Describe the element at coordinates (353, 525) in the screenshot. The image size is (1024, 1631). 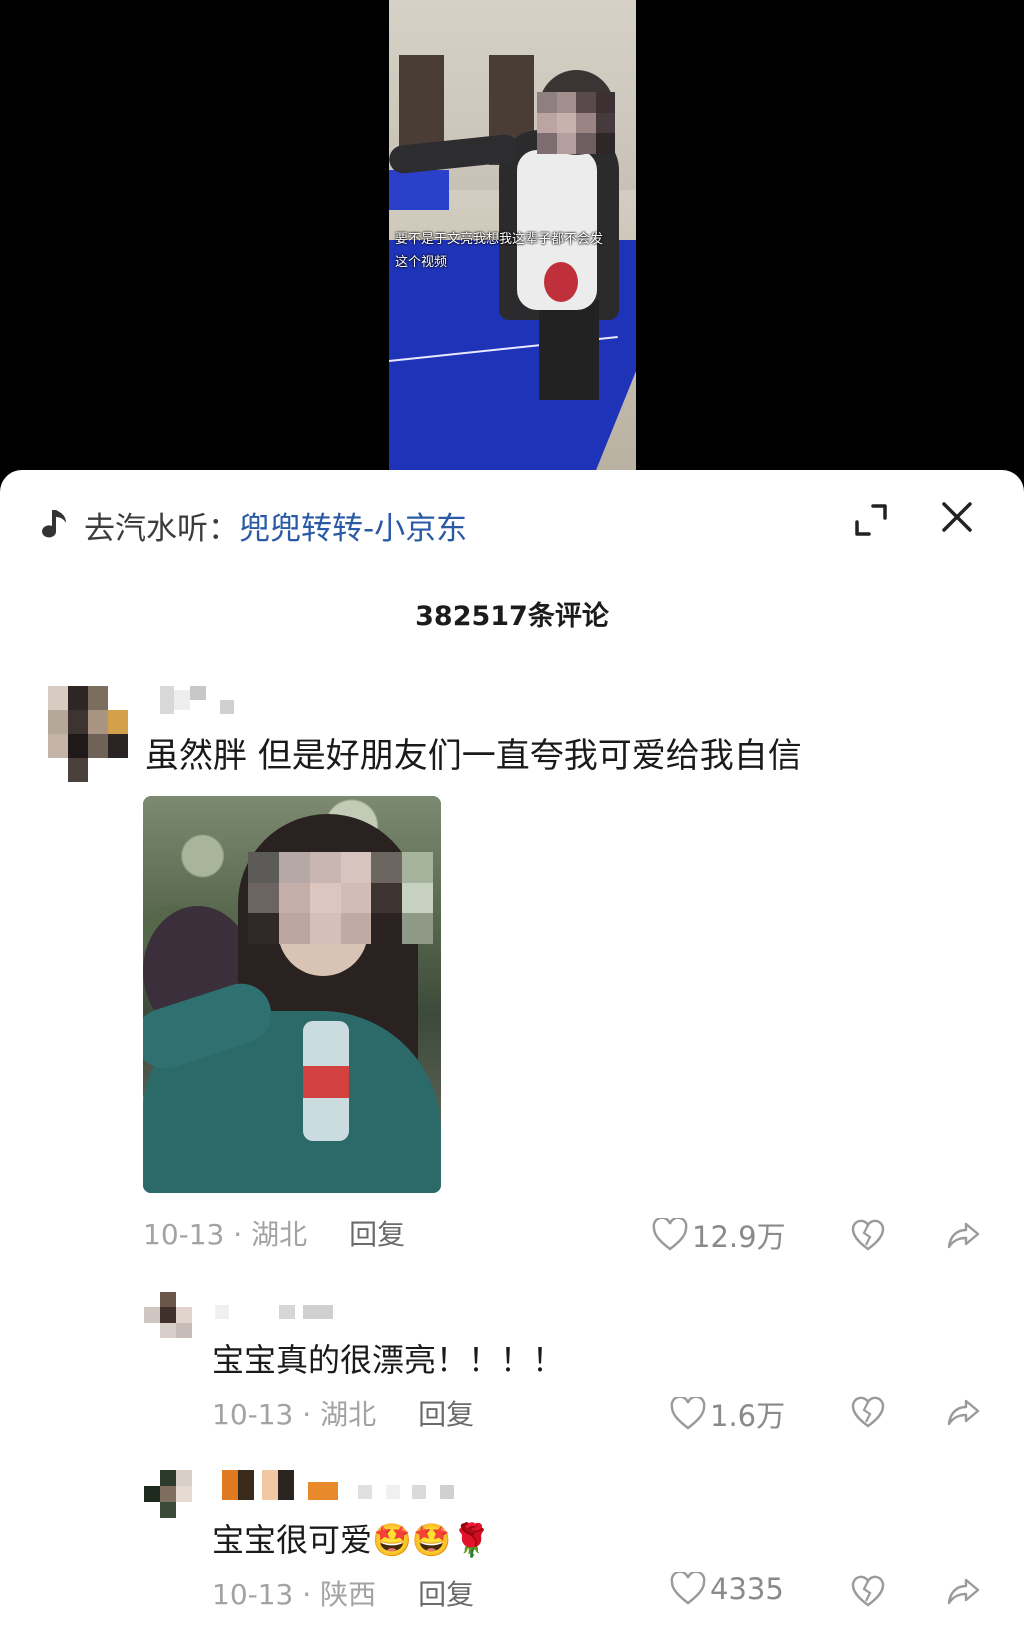
I see `music-title: 兜兜转转-小京东` at that location.